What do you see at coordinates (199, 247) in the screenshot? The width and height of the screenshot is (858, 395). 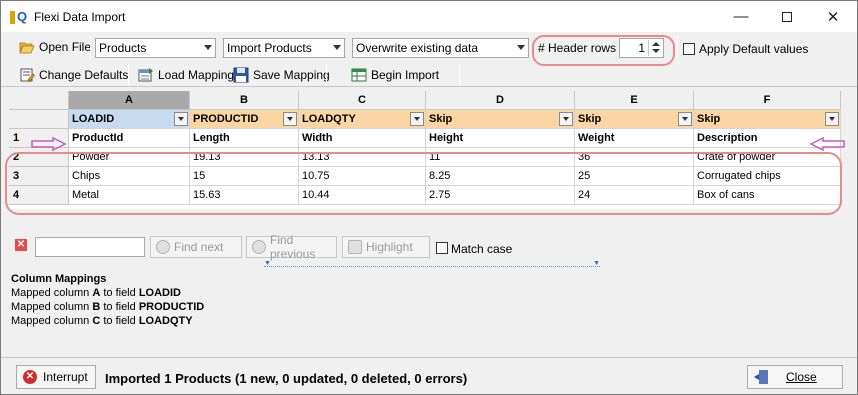 I see `find-next-label: Find next` at bounding box center [199, 247].